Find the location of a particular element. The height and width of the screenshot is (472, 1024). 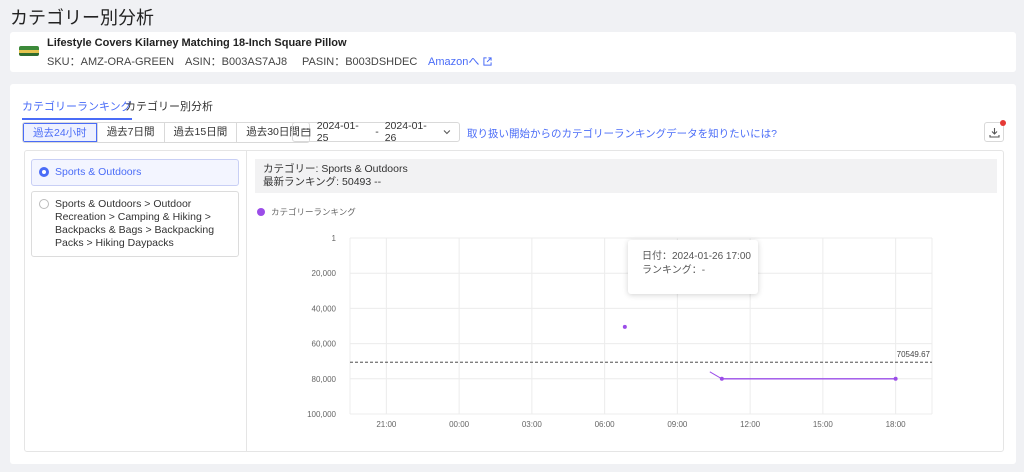

legend-dot-icon is located at coordinates (261, 212).